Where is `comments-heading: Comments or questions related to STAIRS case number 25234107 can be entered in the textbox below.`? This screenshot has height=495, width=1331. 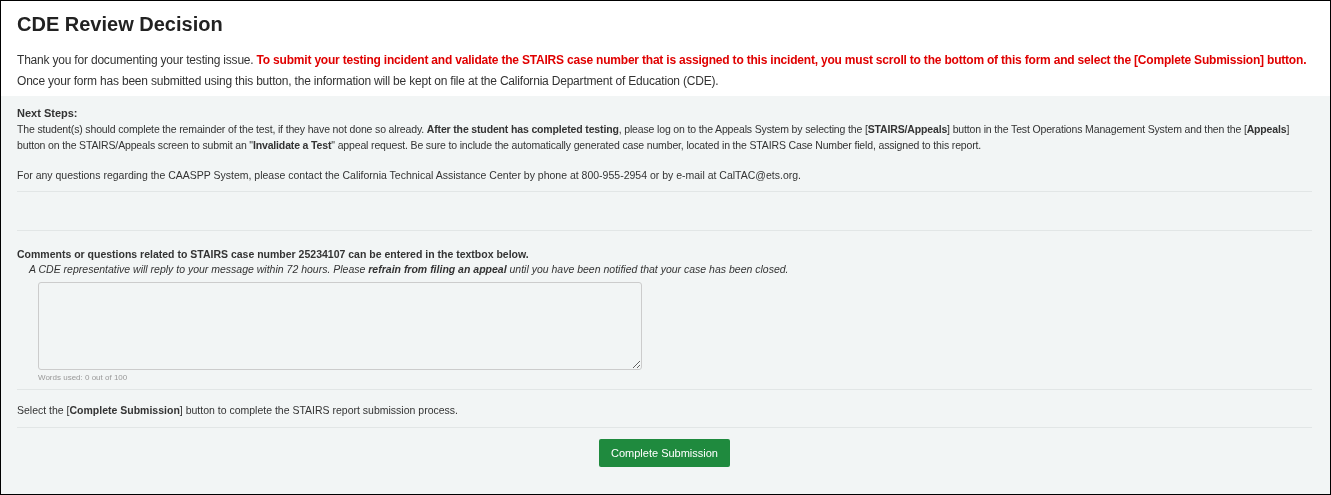 comments-heading: Comments or questions related to STAIRS case number 25234107 can be entered in the textbox below. is located at coordinates (273, 254).